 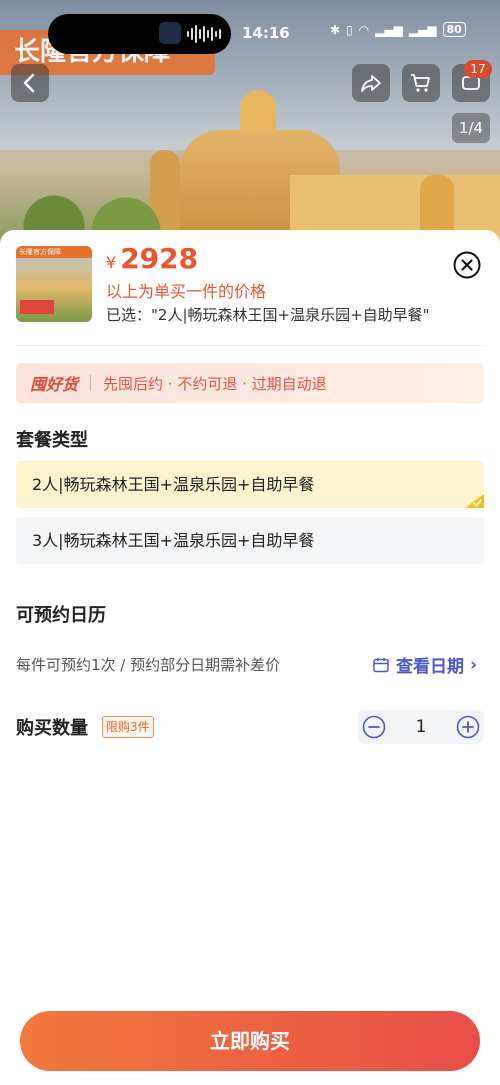 I want to click on promo-banner: 囤好货 先囤后约 · 不约可退 · 过期自动退, so click(x=250, y=383).